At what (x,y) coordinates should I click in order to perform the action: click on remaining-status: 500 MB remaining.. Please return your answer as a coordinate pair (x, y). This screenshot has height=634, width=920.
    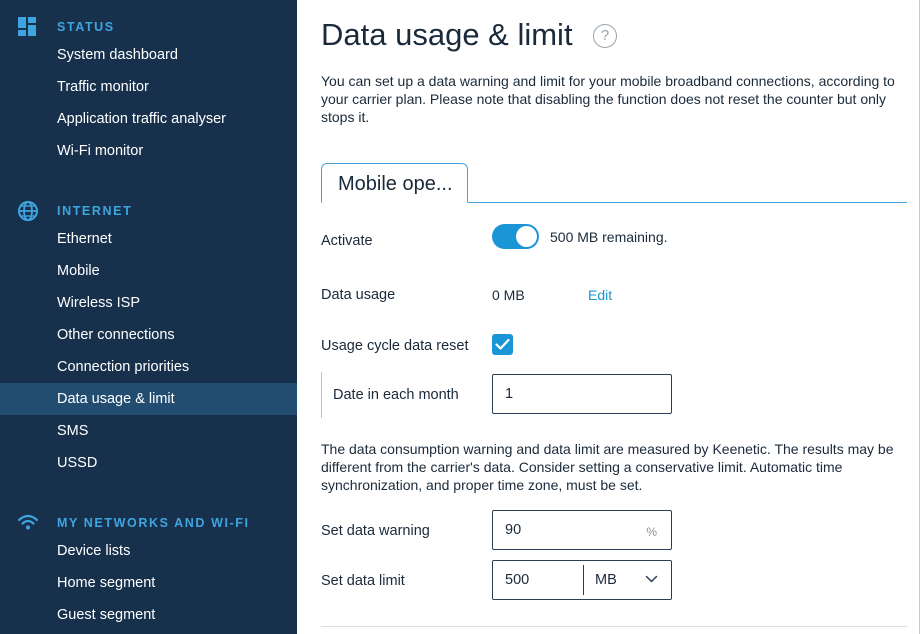
    Looking at the image, I should click on (609, 237).